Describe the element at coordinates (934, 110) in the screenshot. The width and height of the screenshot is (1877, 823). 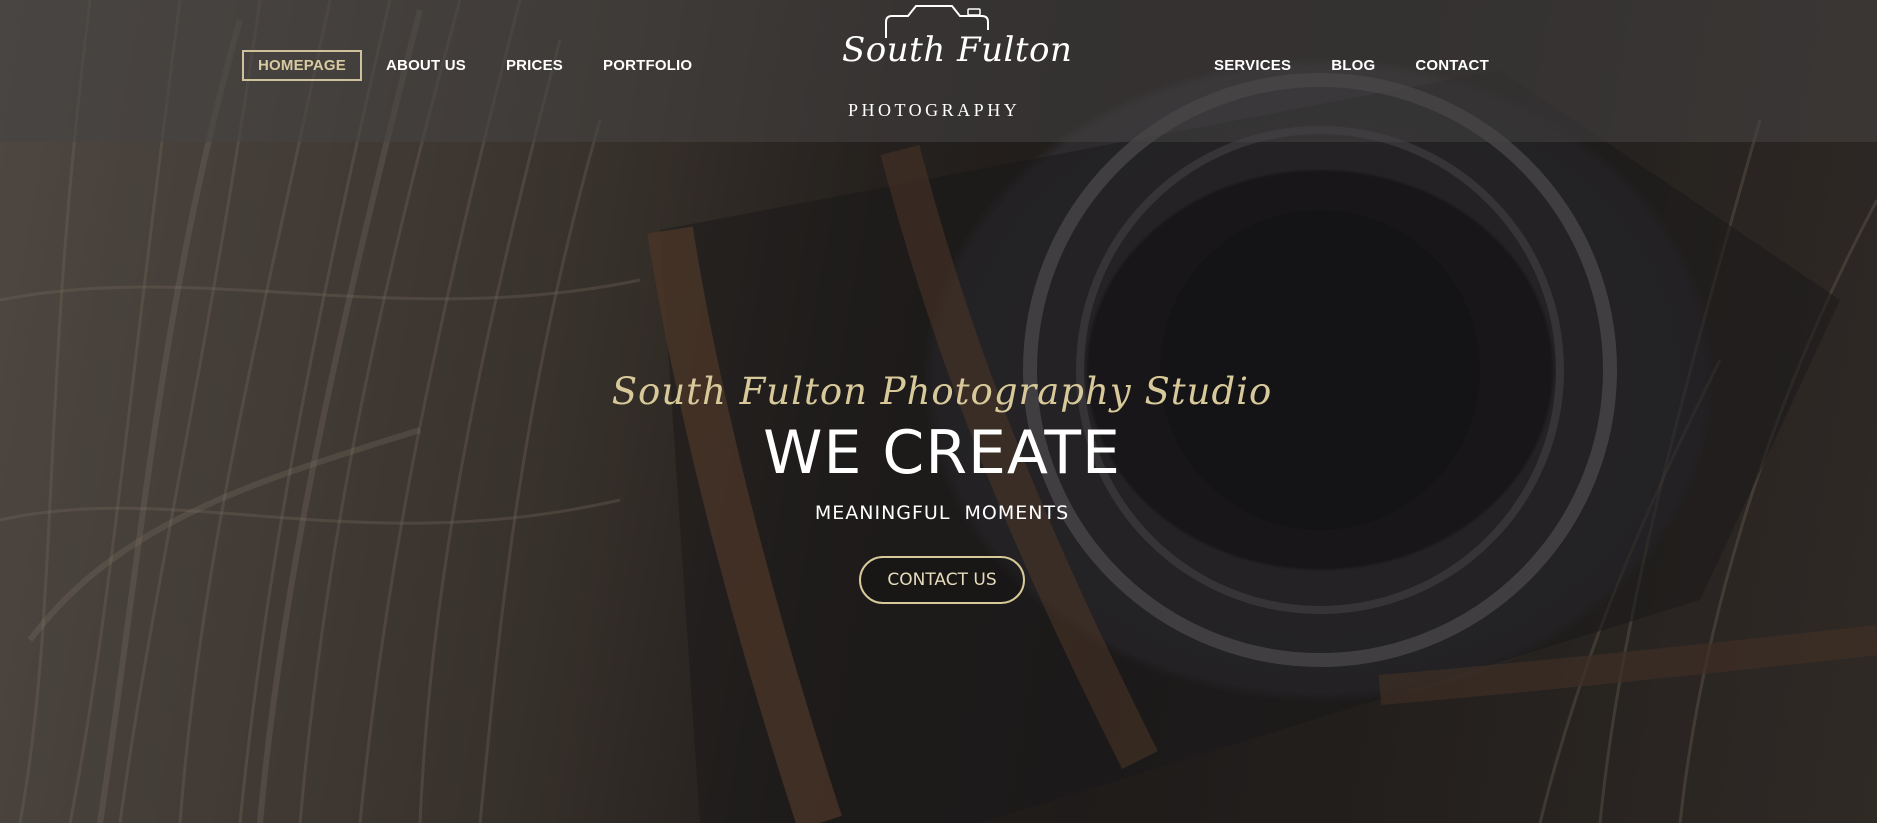
I see `logo-subtitle: PHOTOGRAPHY` at that location.